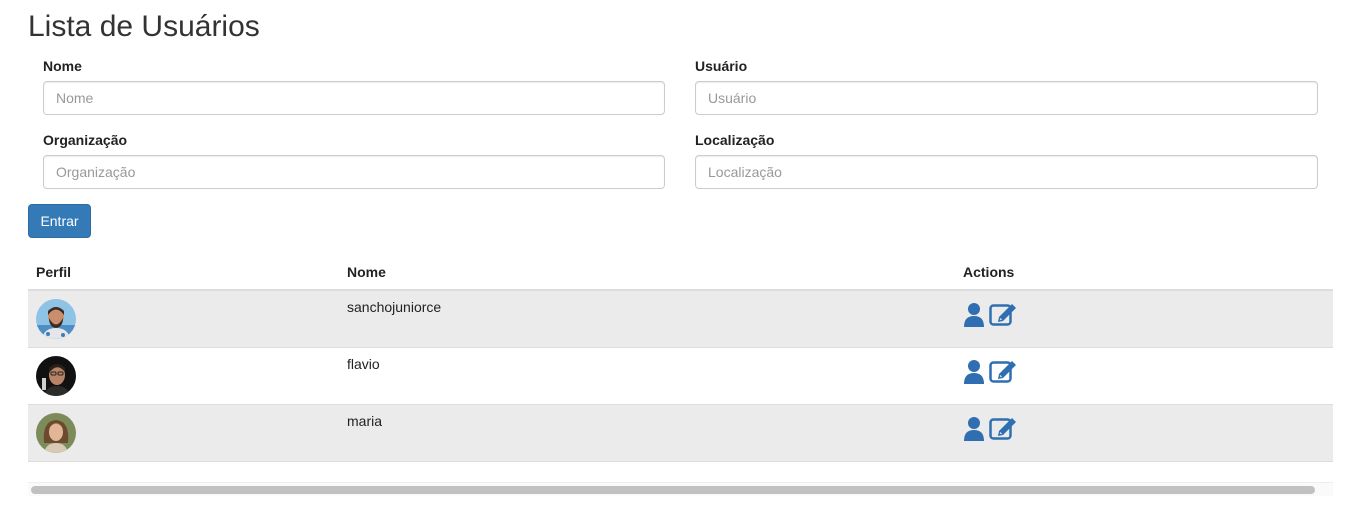  I want to click on nome-label: Nome, so click(62, 66).